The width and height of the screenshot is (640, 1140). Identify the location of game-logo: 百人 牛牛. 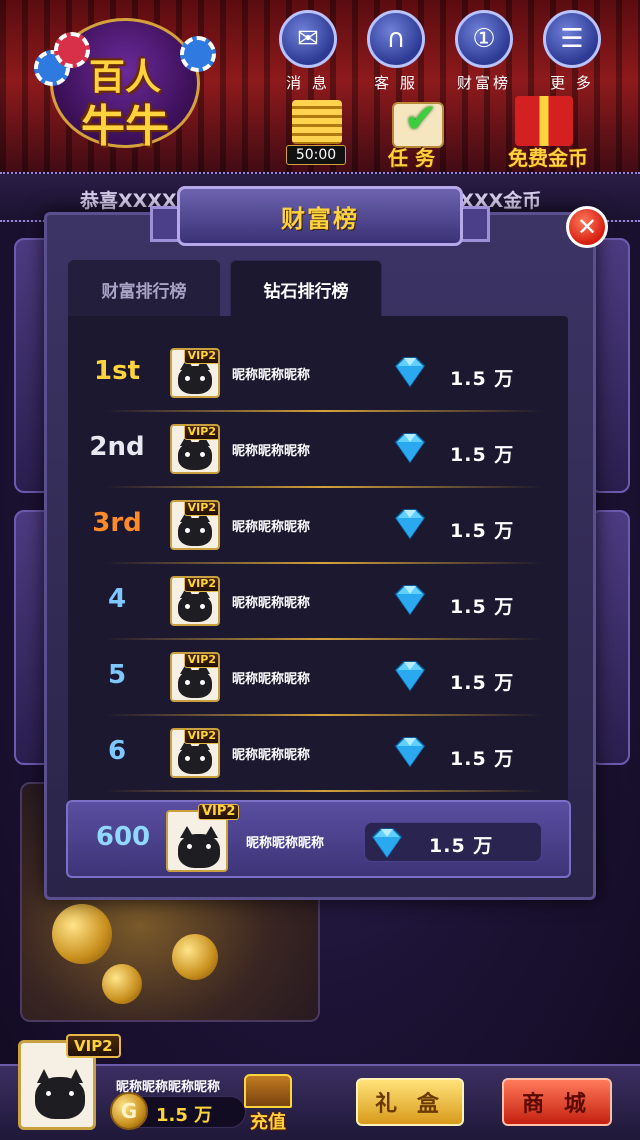
(125, 85).